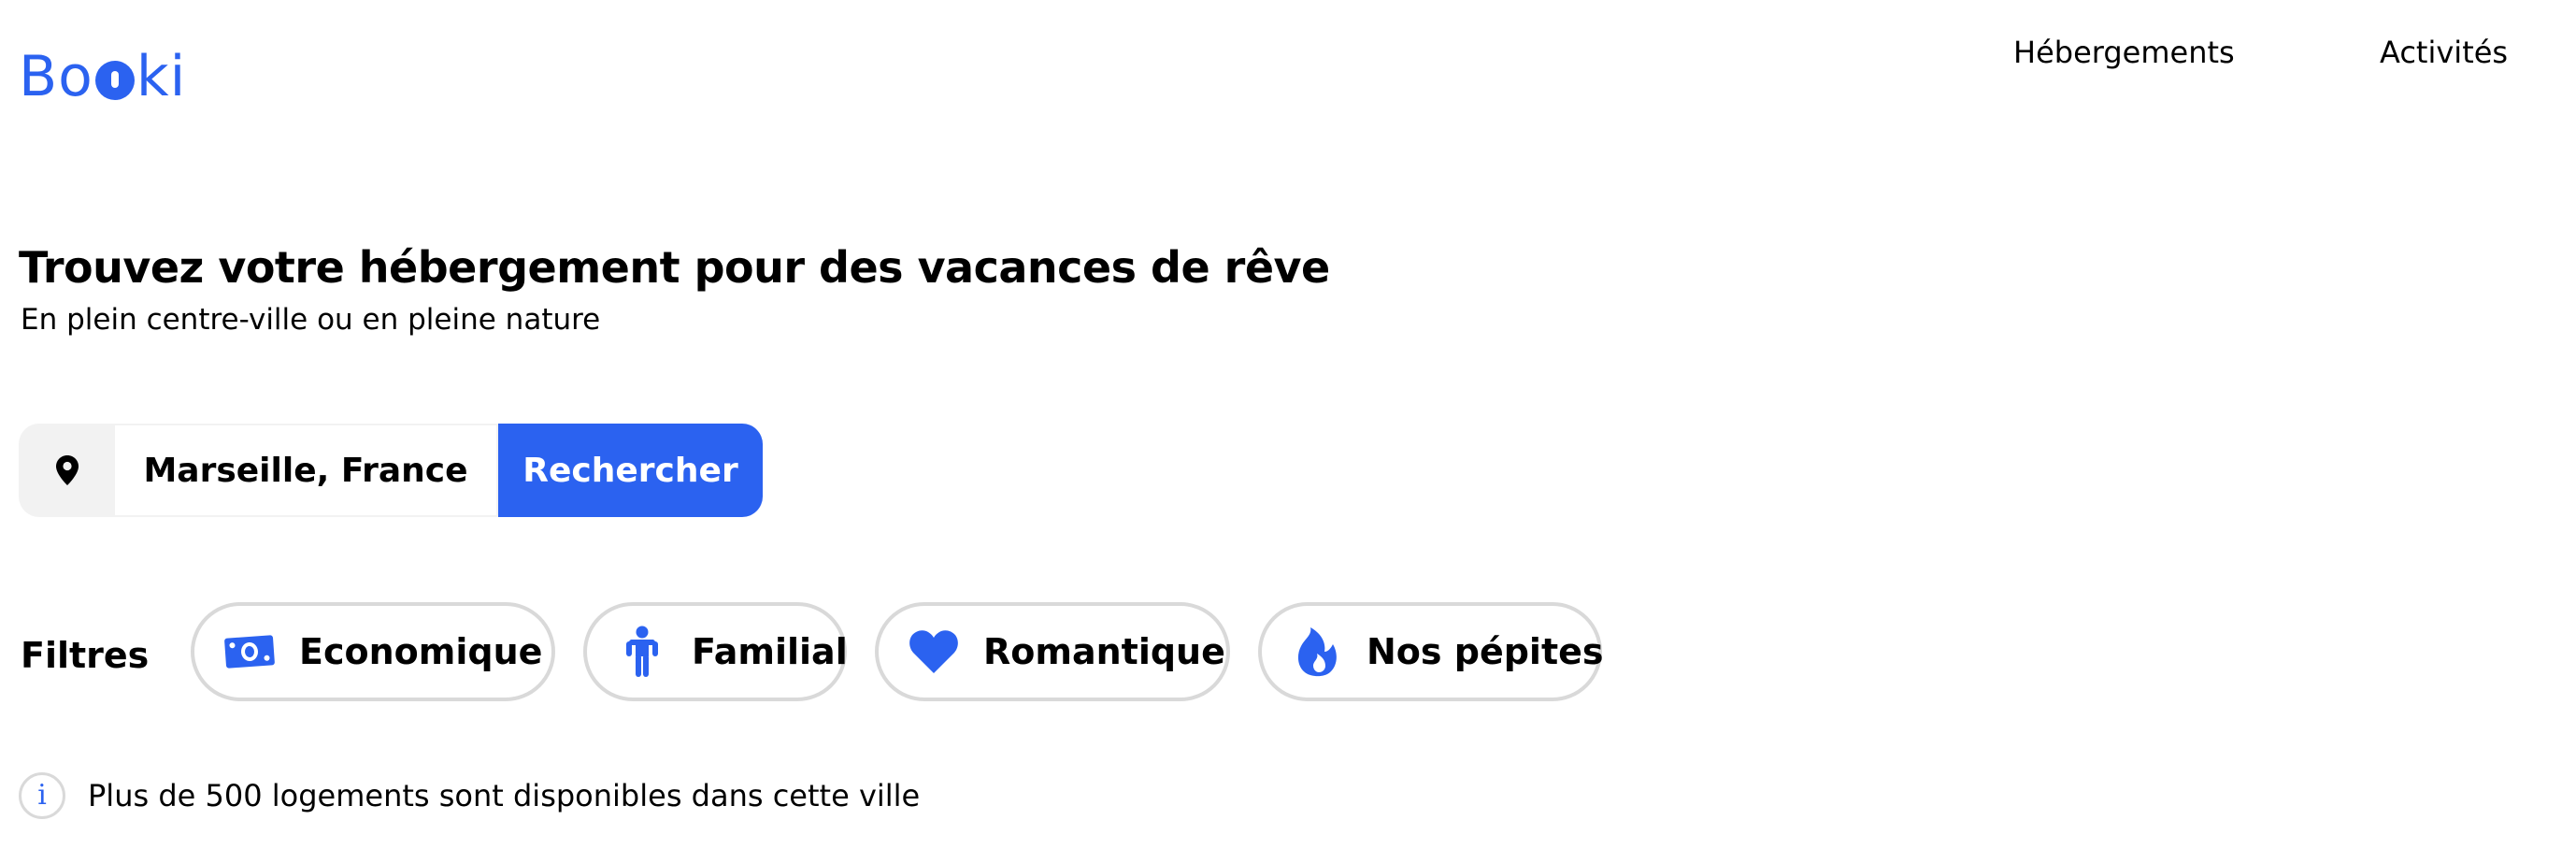 The image size is (2576, 849). Describe the element at coordinates (161, 76) in the screenshot. I see `logo-letters-ki: ki` at that location.